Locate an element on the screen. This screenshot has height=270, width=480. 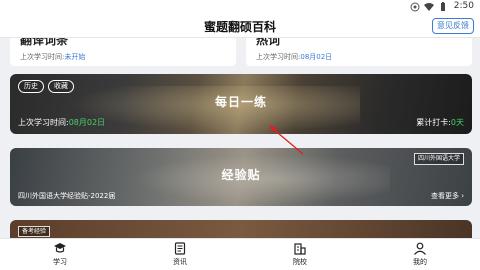
top-cards: 翻译词条 上次学习时间:未开始 热词 上次学习时间:08月02日 is located at coordinates (241, 52).